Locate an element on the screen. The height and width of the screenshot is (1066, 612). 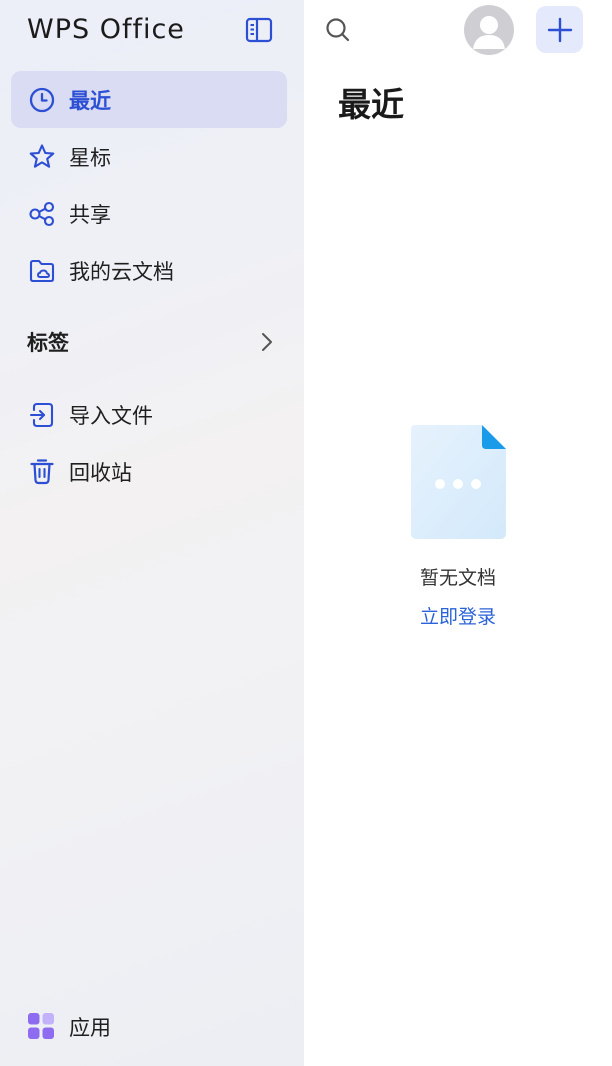
add-button is located at coordinates (559, 29).